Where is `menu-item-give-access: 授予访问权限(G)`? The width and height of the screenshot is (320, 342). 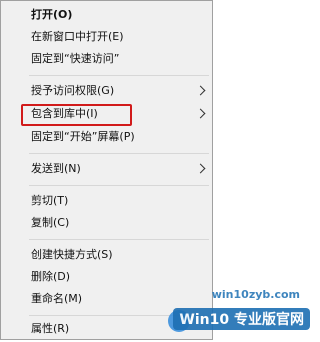
menu-item-give-access: 授予访问权限(G) is located at coordinates (106, 92).